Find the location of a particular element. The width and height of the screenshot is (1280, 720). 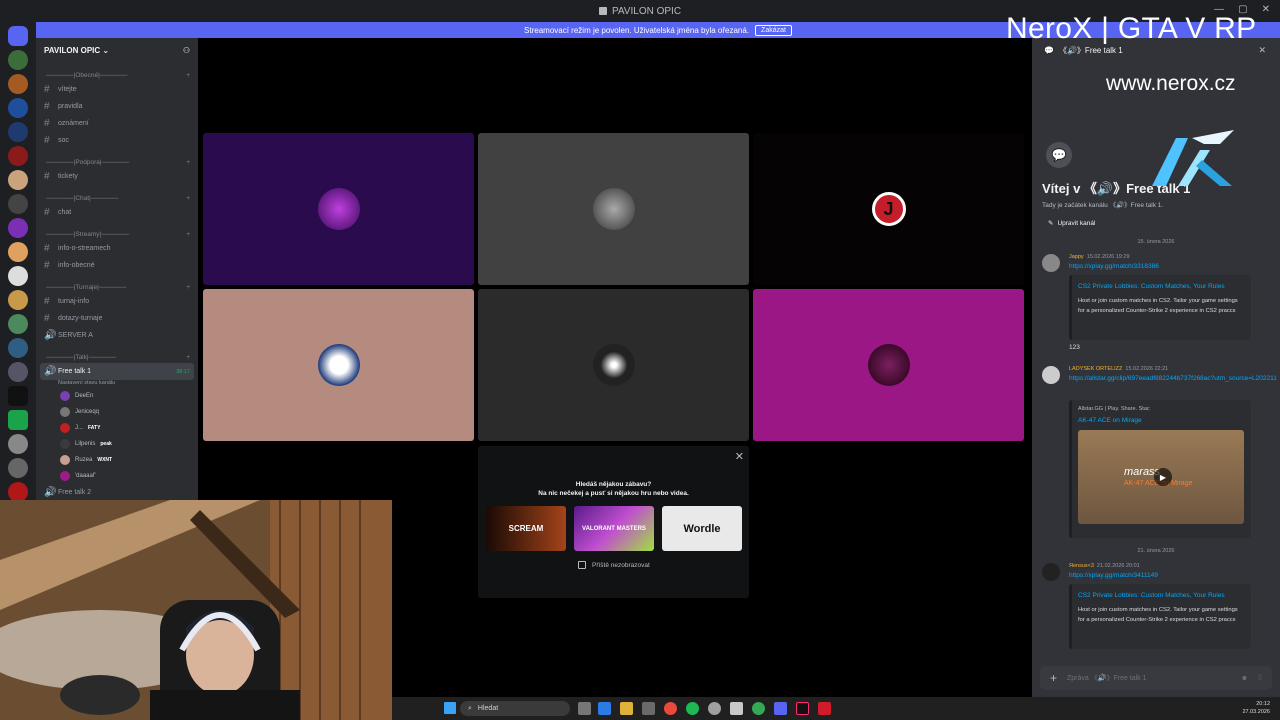

message-link: https://xplay.gg/match/3411149 is located at coordinates (1113, 575).